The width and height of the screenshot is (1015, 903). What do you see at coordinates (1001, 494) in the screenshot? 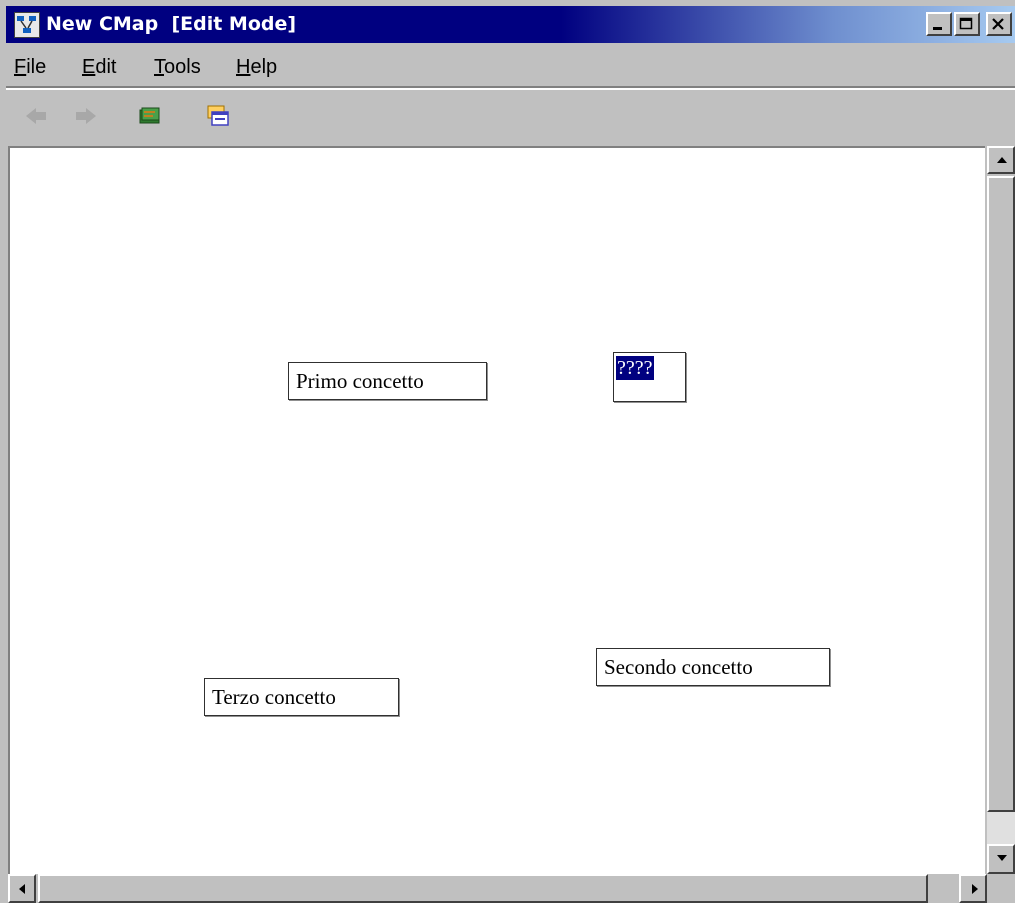
I see `vertical-scroll-thumb` at bounding box center [1001, 494].